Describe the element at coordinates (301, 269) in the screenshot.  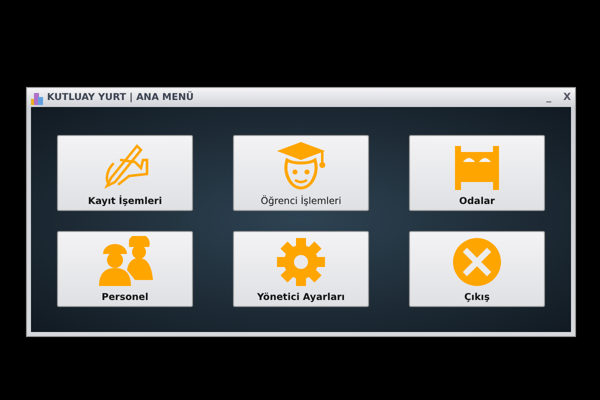
I see `menu-button: Yönetici Ayarları` at that location.